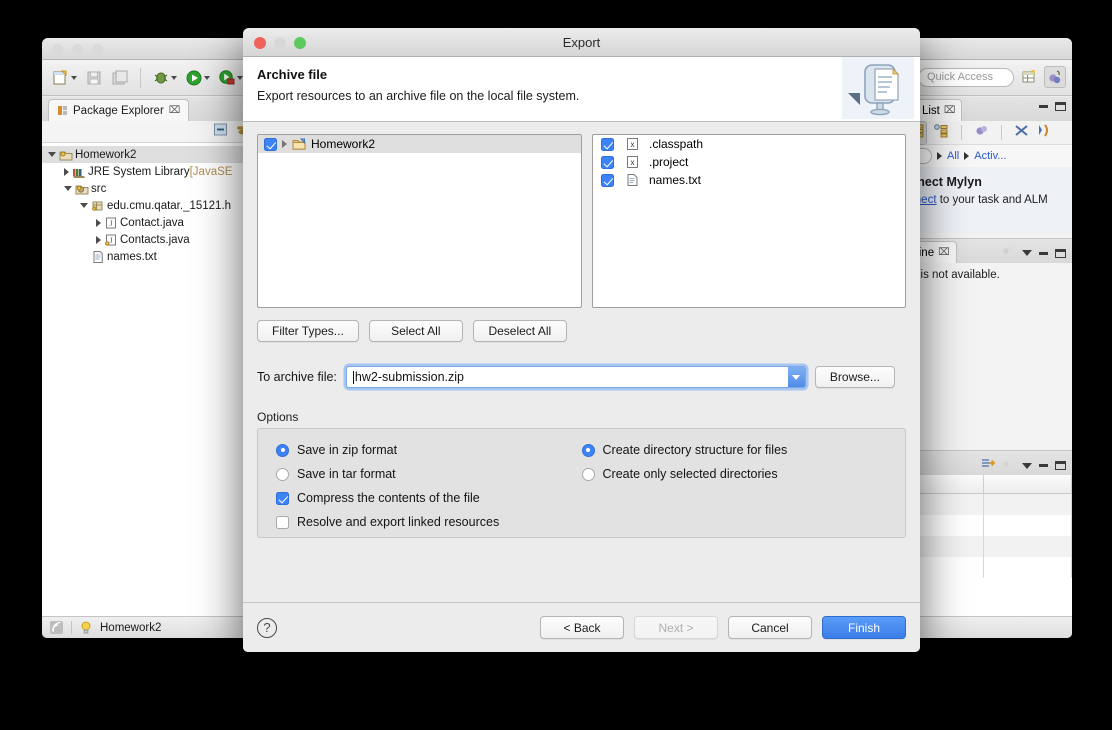 Image resolution: width=1112 pixels, height=730 pixels. I want to click on save-zip-radio, so click(282, 450).